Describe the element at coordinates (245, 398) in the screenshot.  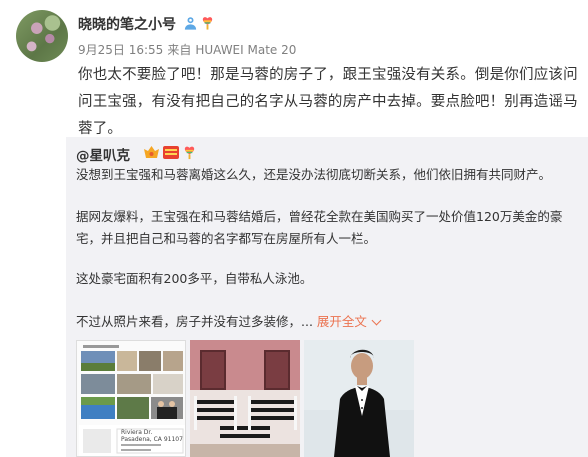
I see `nursery-room-image` at that location.